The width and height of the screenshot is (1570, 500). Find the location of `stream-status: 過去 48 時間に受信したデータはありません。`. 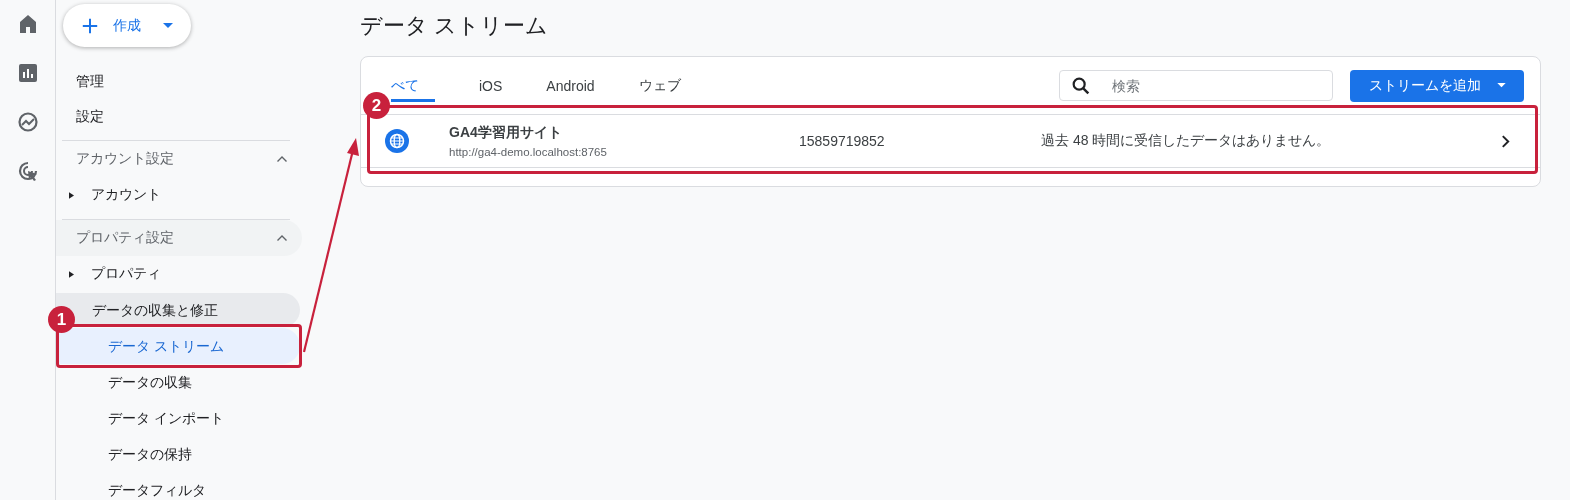

stream-status: 過去 48 時間に受信したデータはありません。 is located at coordinates (1186, 141).